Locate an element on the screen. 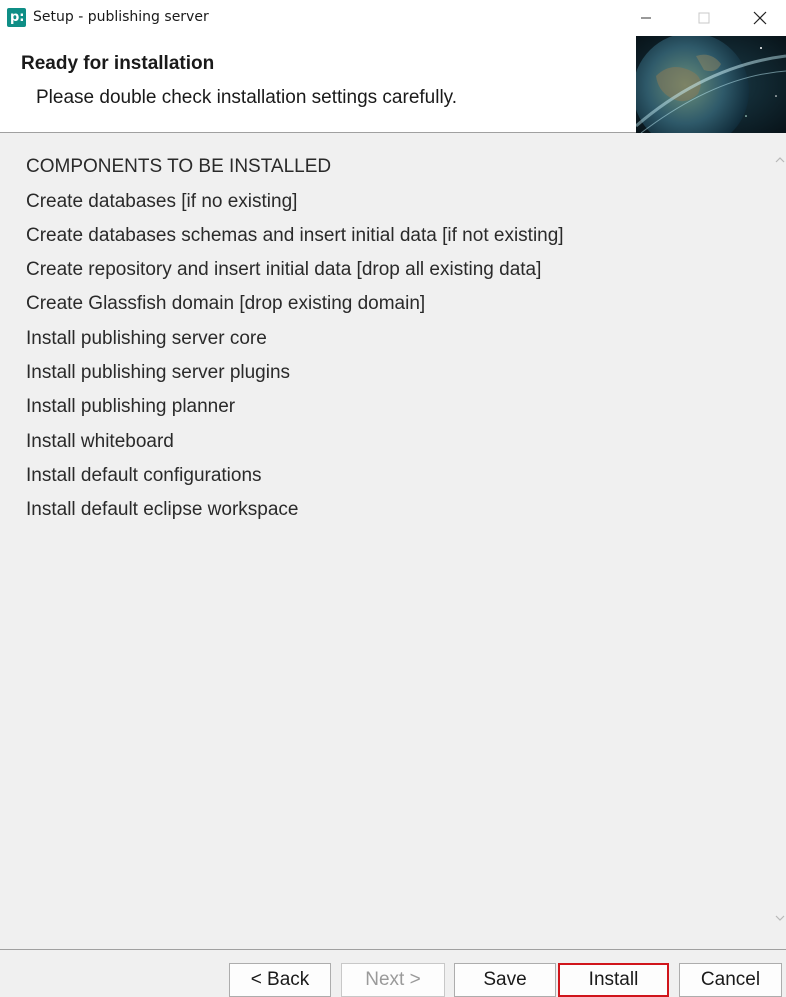 This screenshot has width=786, height=997. save-button: Save is located at coordinates (505, 980).